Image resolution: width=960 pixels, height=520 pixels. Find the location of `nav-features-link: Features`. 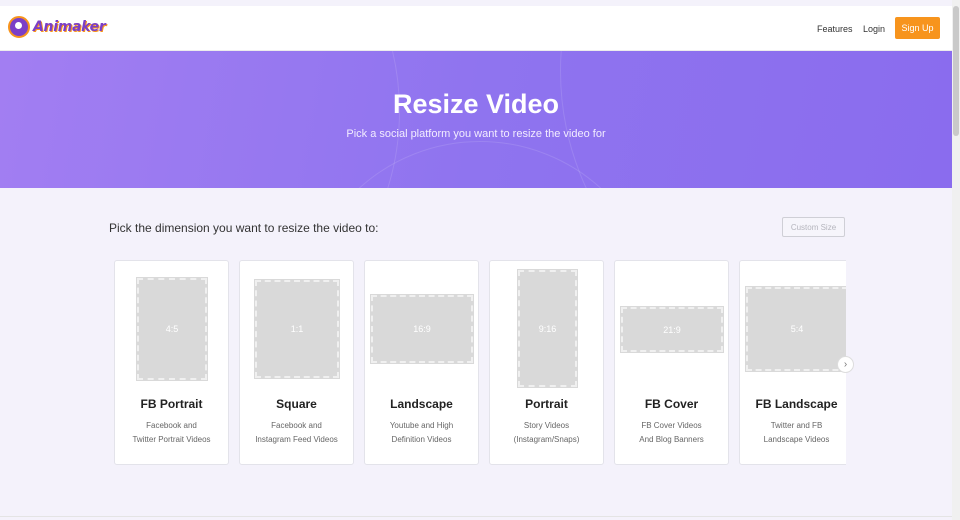

nav-features-link: Features is located at coordinates (835, 29).